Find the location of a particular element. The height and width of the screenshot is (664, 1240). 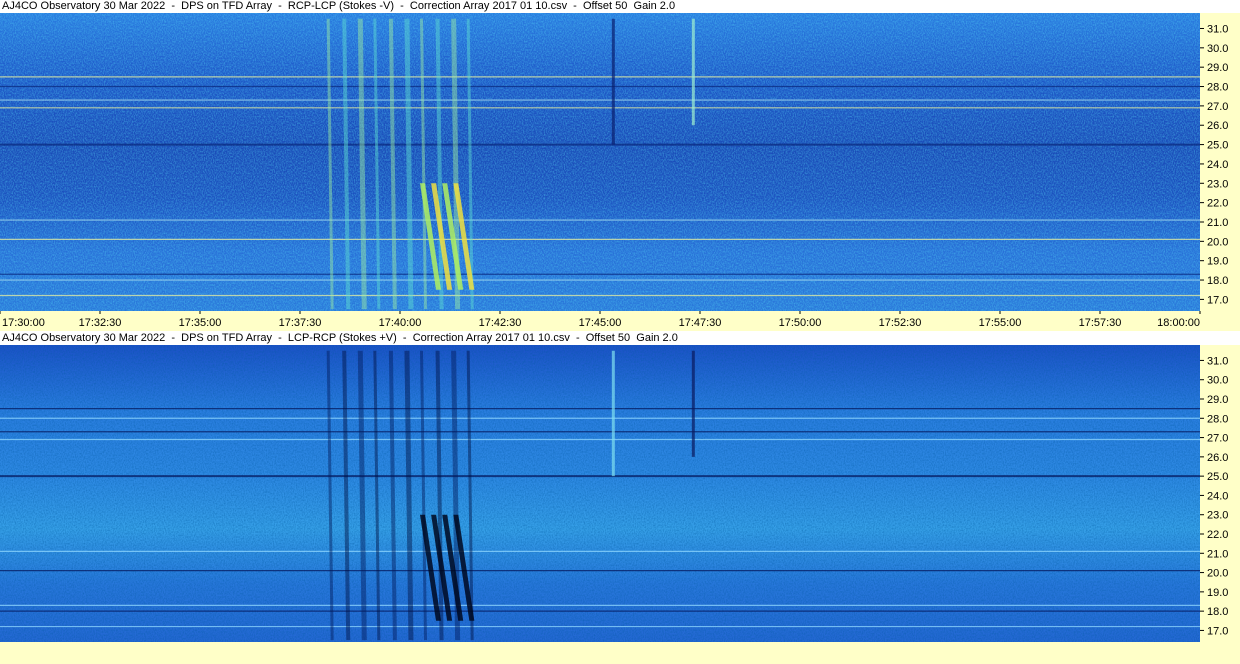

x-tick-label: 17:52:30 is located at coordinates (900, 323).